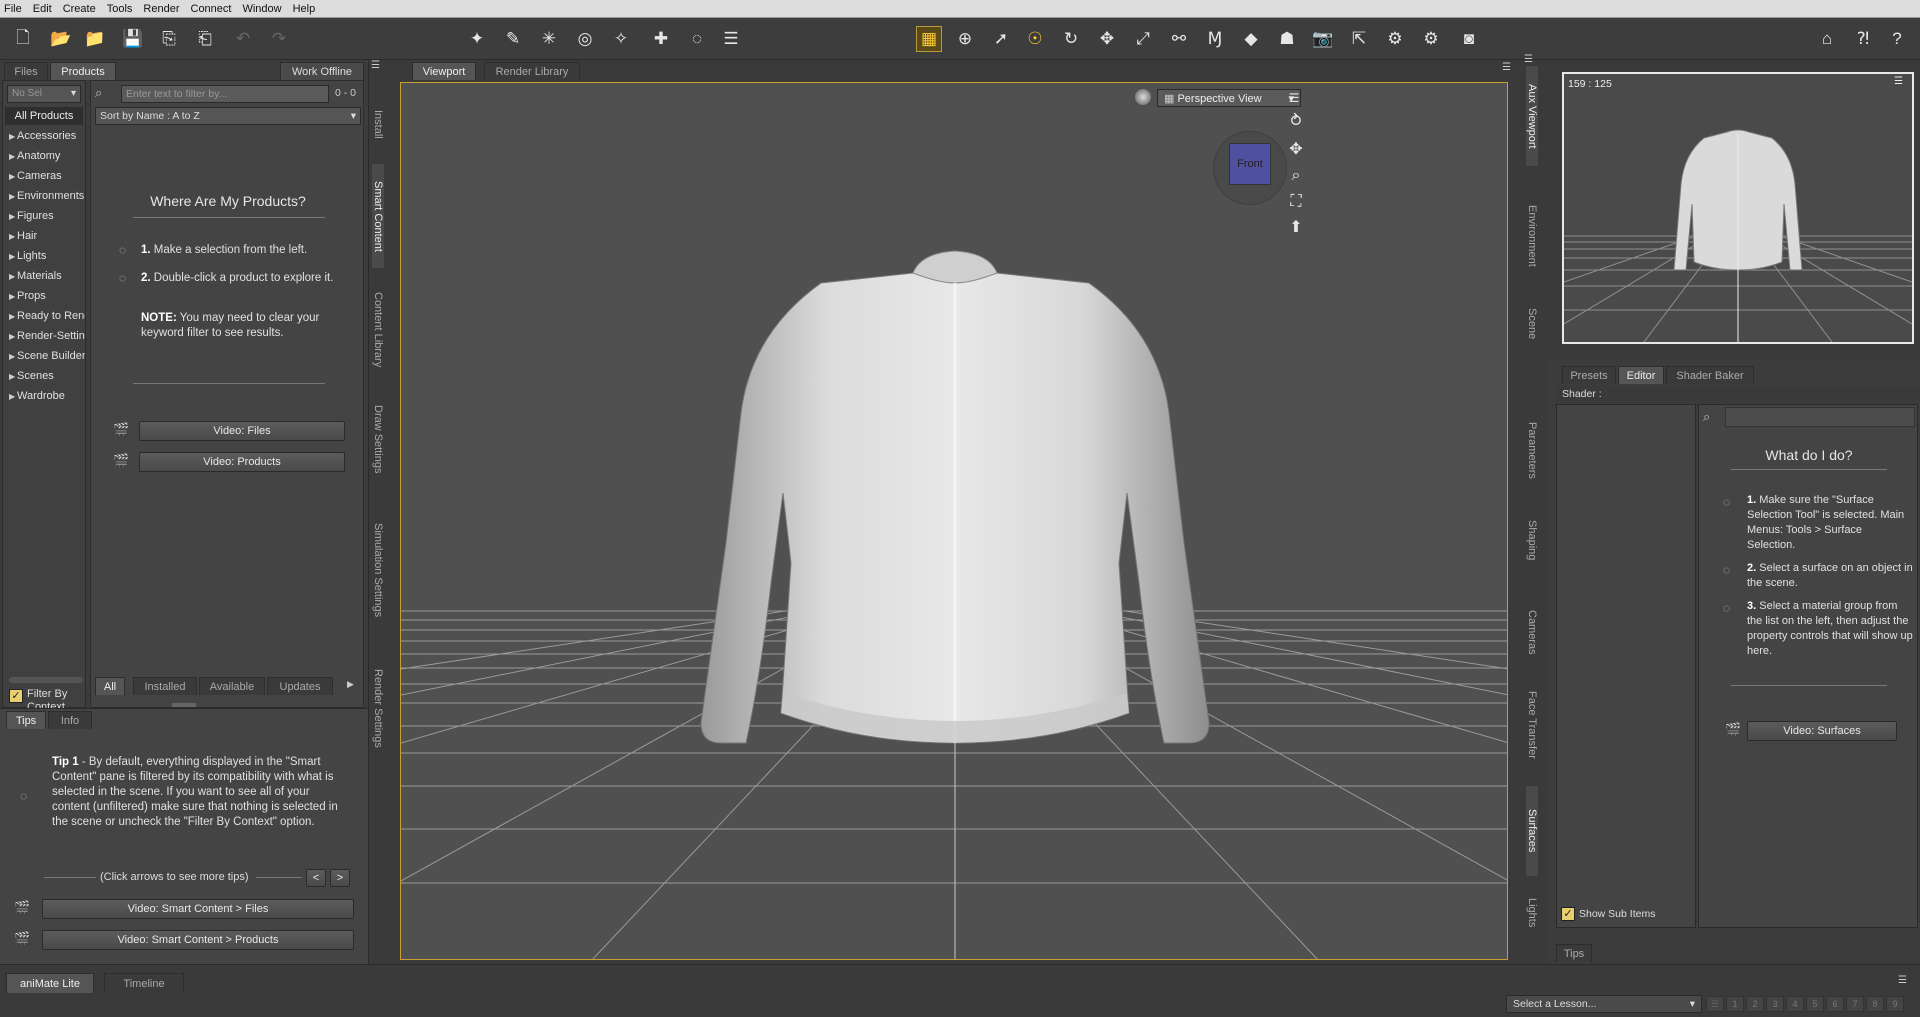 The image size is (1920, 1017). What do you see at coordinates (95, 39) in the screenshot?
I see `open-recent-icon: 📁` at bounding box center [95, 39].